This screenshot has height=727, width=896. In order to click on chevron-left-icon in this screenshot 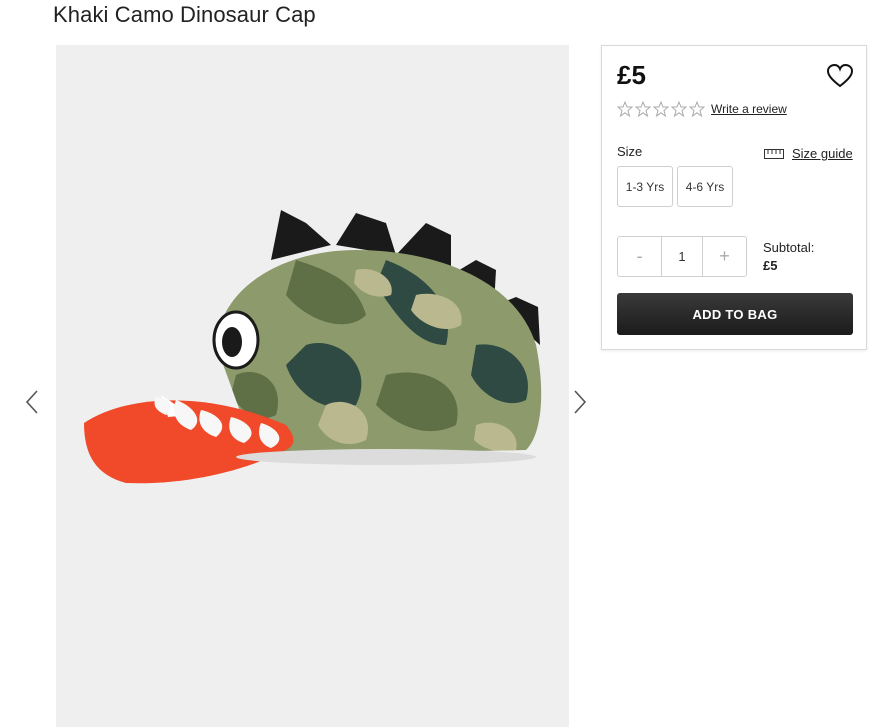, I will do `click(31, 402)`.